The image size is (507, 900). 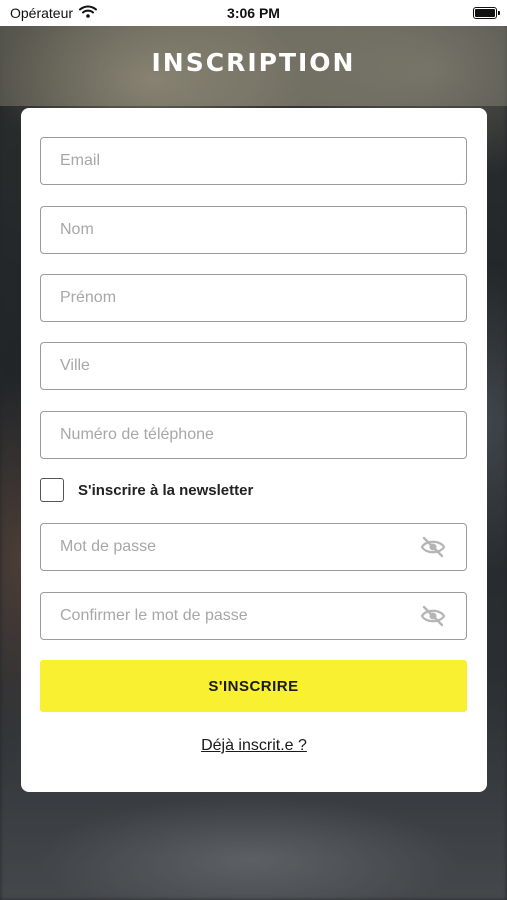 What do you see at coordinates (253, 616) in the screenshot?
I see `confirm-password-field: Confirmer le mot de passe` at bounding box center [253, 616].